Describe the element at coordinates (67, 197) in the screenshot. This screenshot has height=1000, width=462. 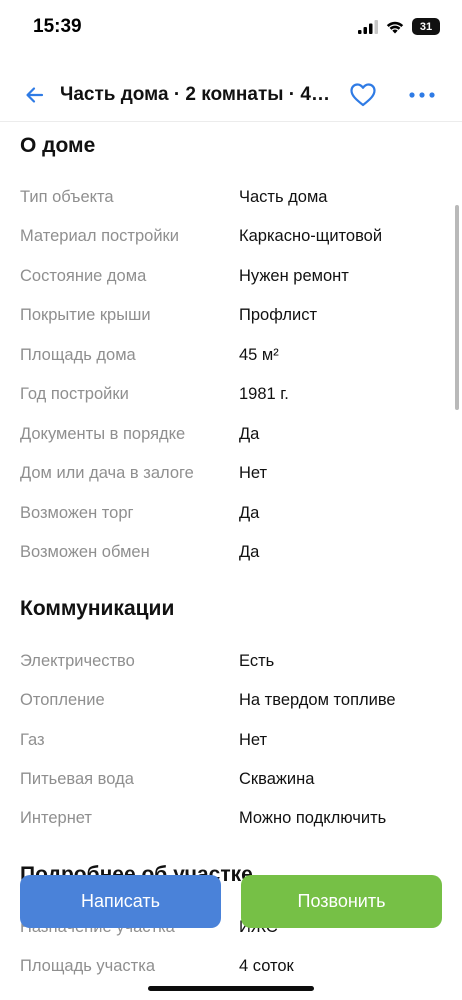
I see `detail-label: Тип объекта` at that location.